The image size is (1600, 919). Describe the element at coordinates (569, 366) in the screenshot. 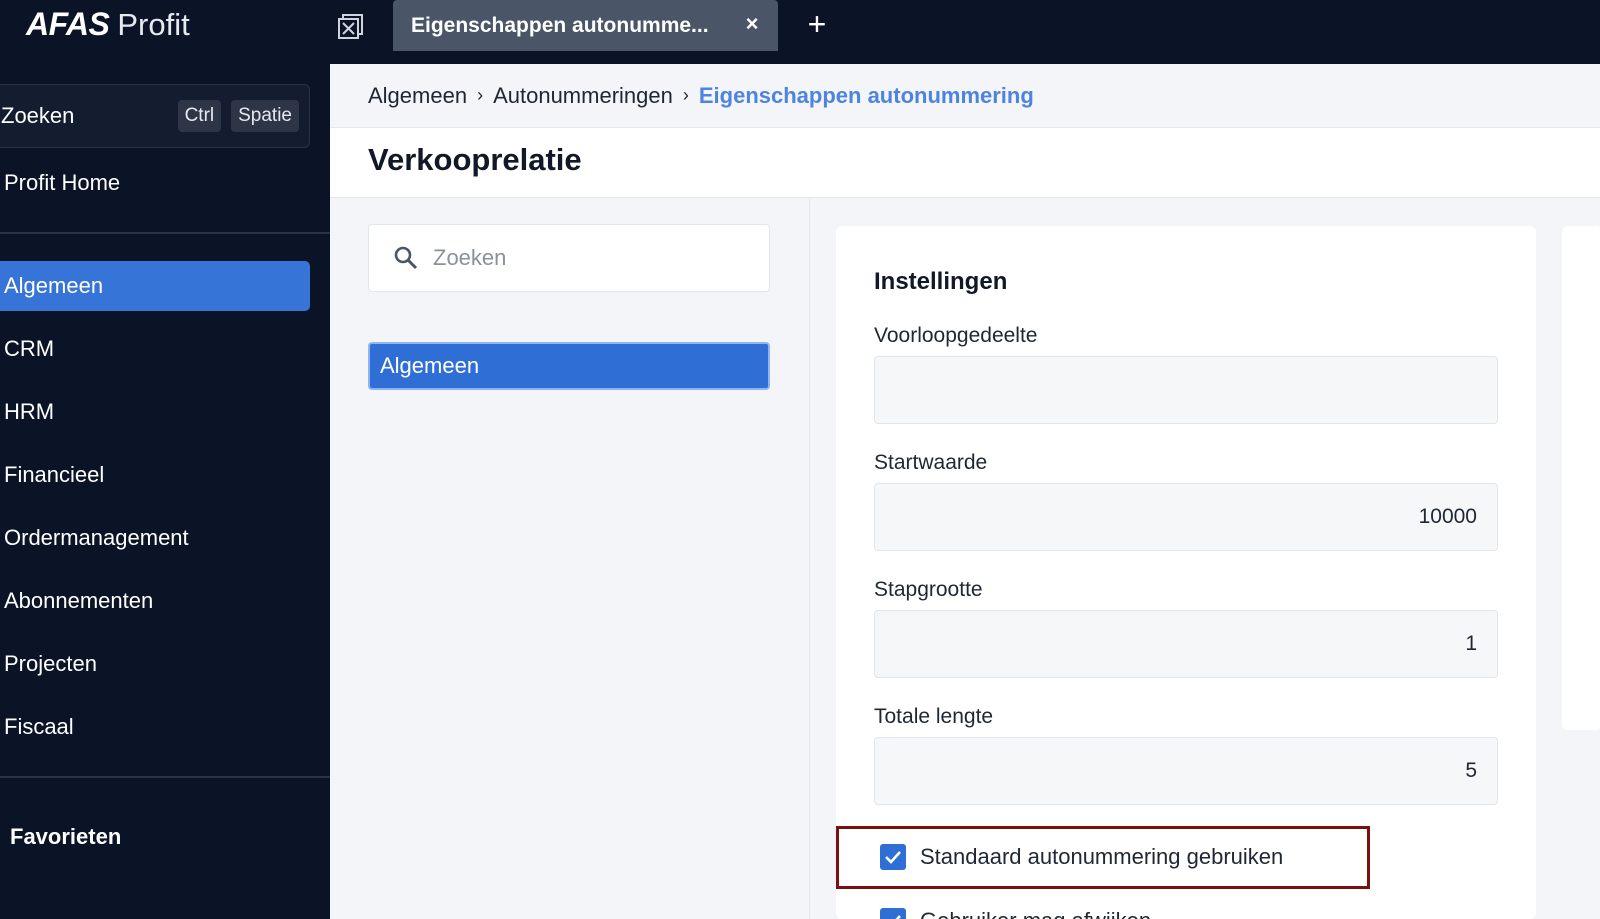

I see `section-item-algemeen: Algemeen` at that location.